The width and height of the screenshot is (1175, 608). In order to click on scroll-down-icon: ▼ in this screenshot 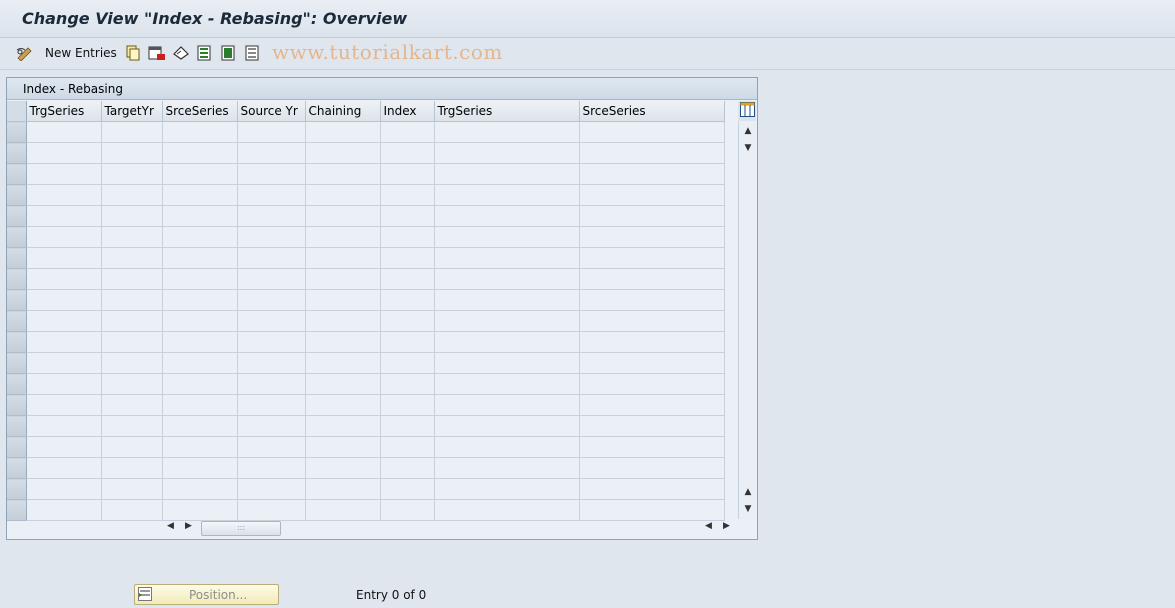, I will do `click(748, 148)`.